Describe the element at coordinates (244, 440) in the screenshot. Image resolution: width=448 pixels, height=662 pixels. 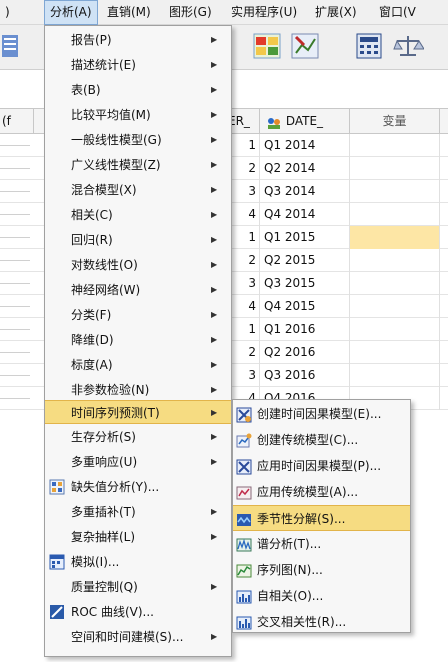
I see `create-traditional-icon` at that location.